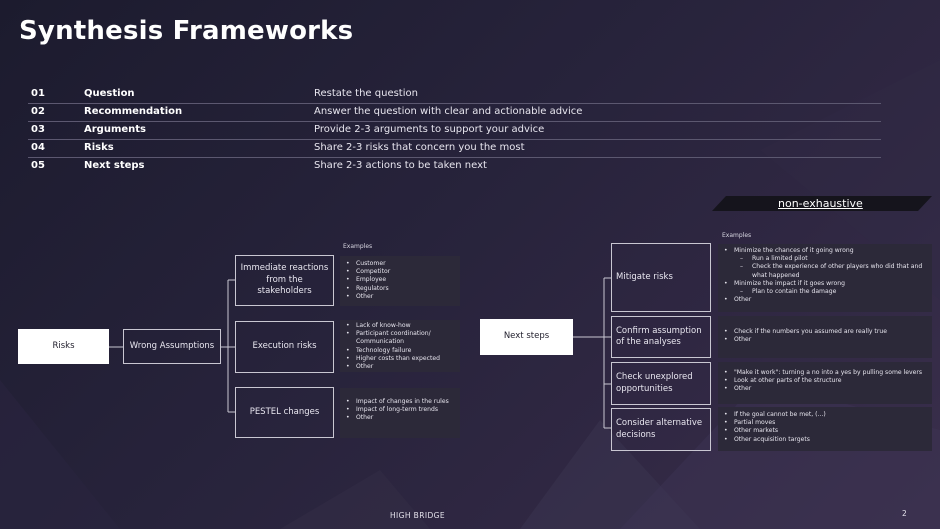 This screenshot has height=529, width=940. What do you see at coordinates (38, 93) in the screenshot?
I see `row-number: 01` at bounding box center [38, 93].